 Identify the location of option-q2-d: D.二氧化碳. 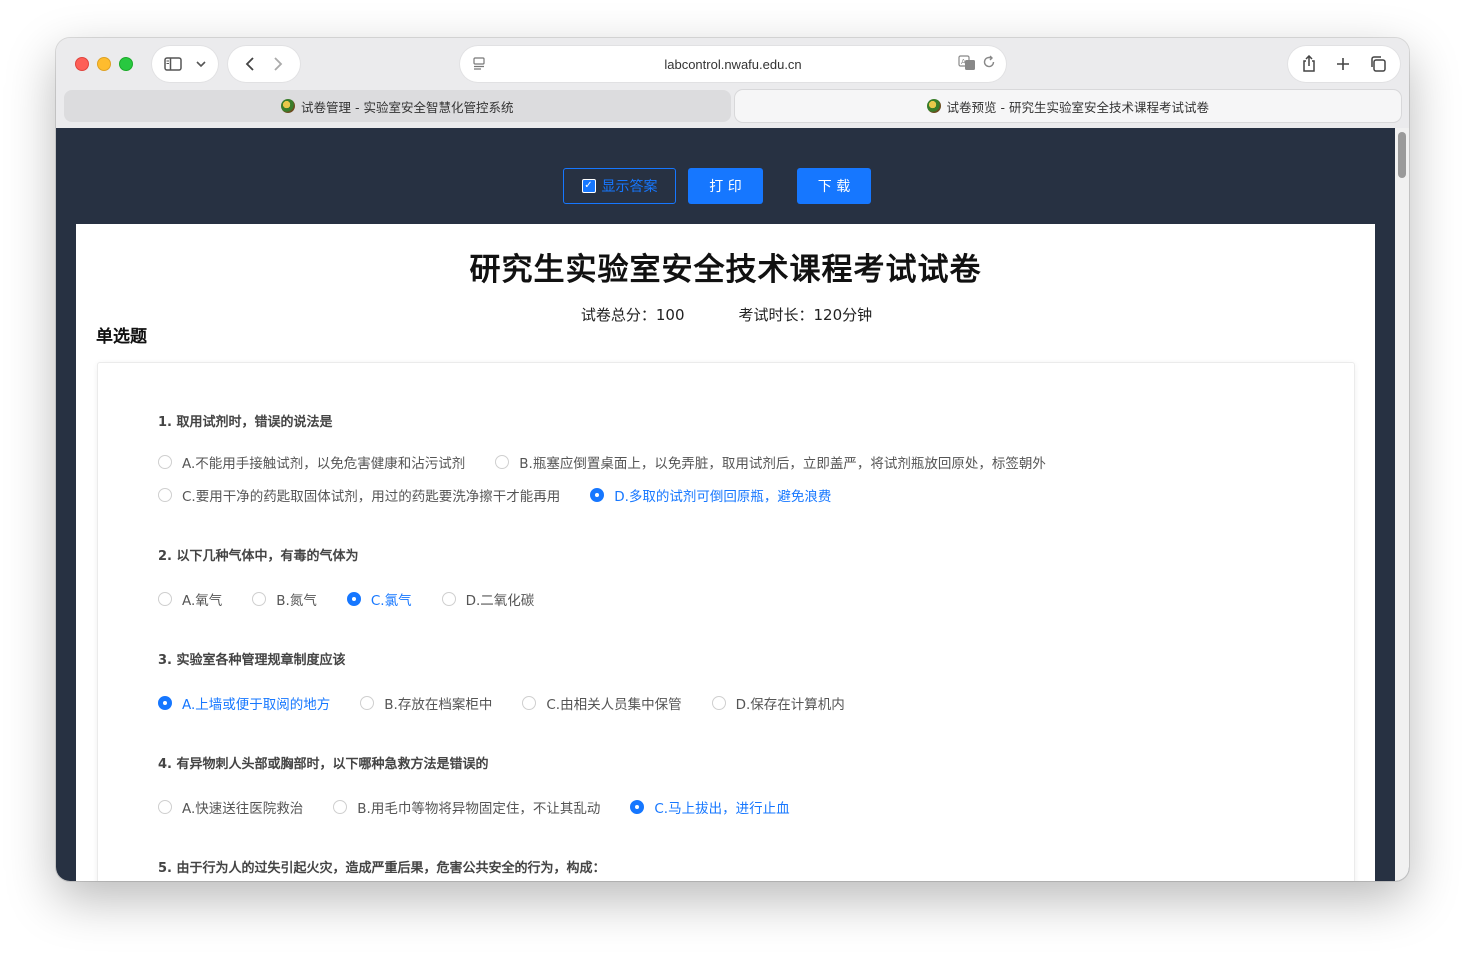
(488, 599).